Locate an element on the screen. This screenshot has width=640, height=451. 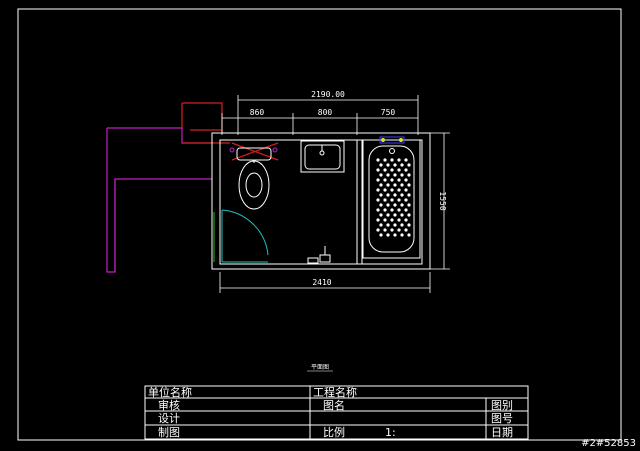
tb-draw: 制图 is located at coordinates (169, 432).